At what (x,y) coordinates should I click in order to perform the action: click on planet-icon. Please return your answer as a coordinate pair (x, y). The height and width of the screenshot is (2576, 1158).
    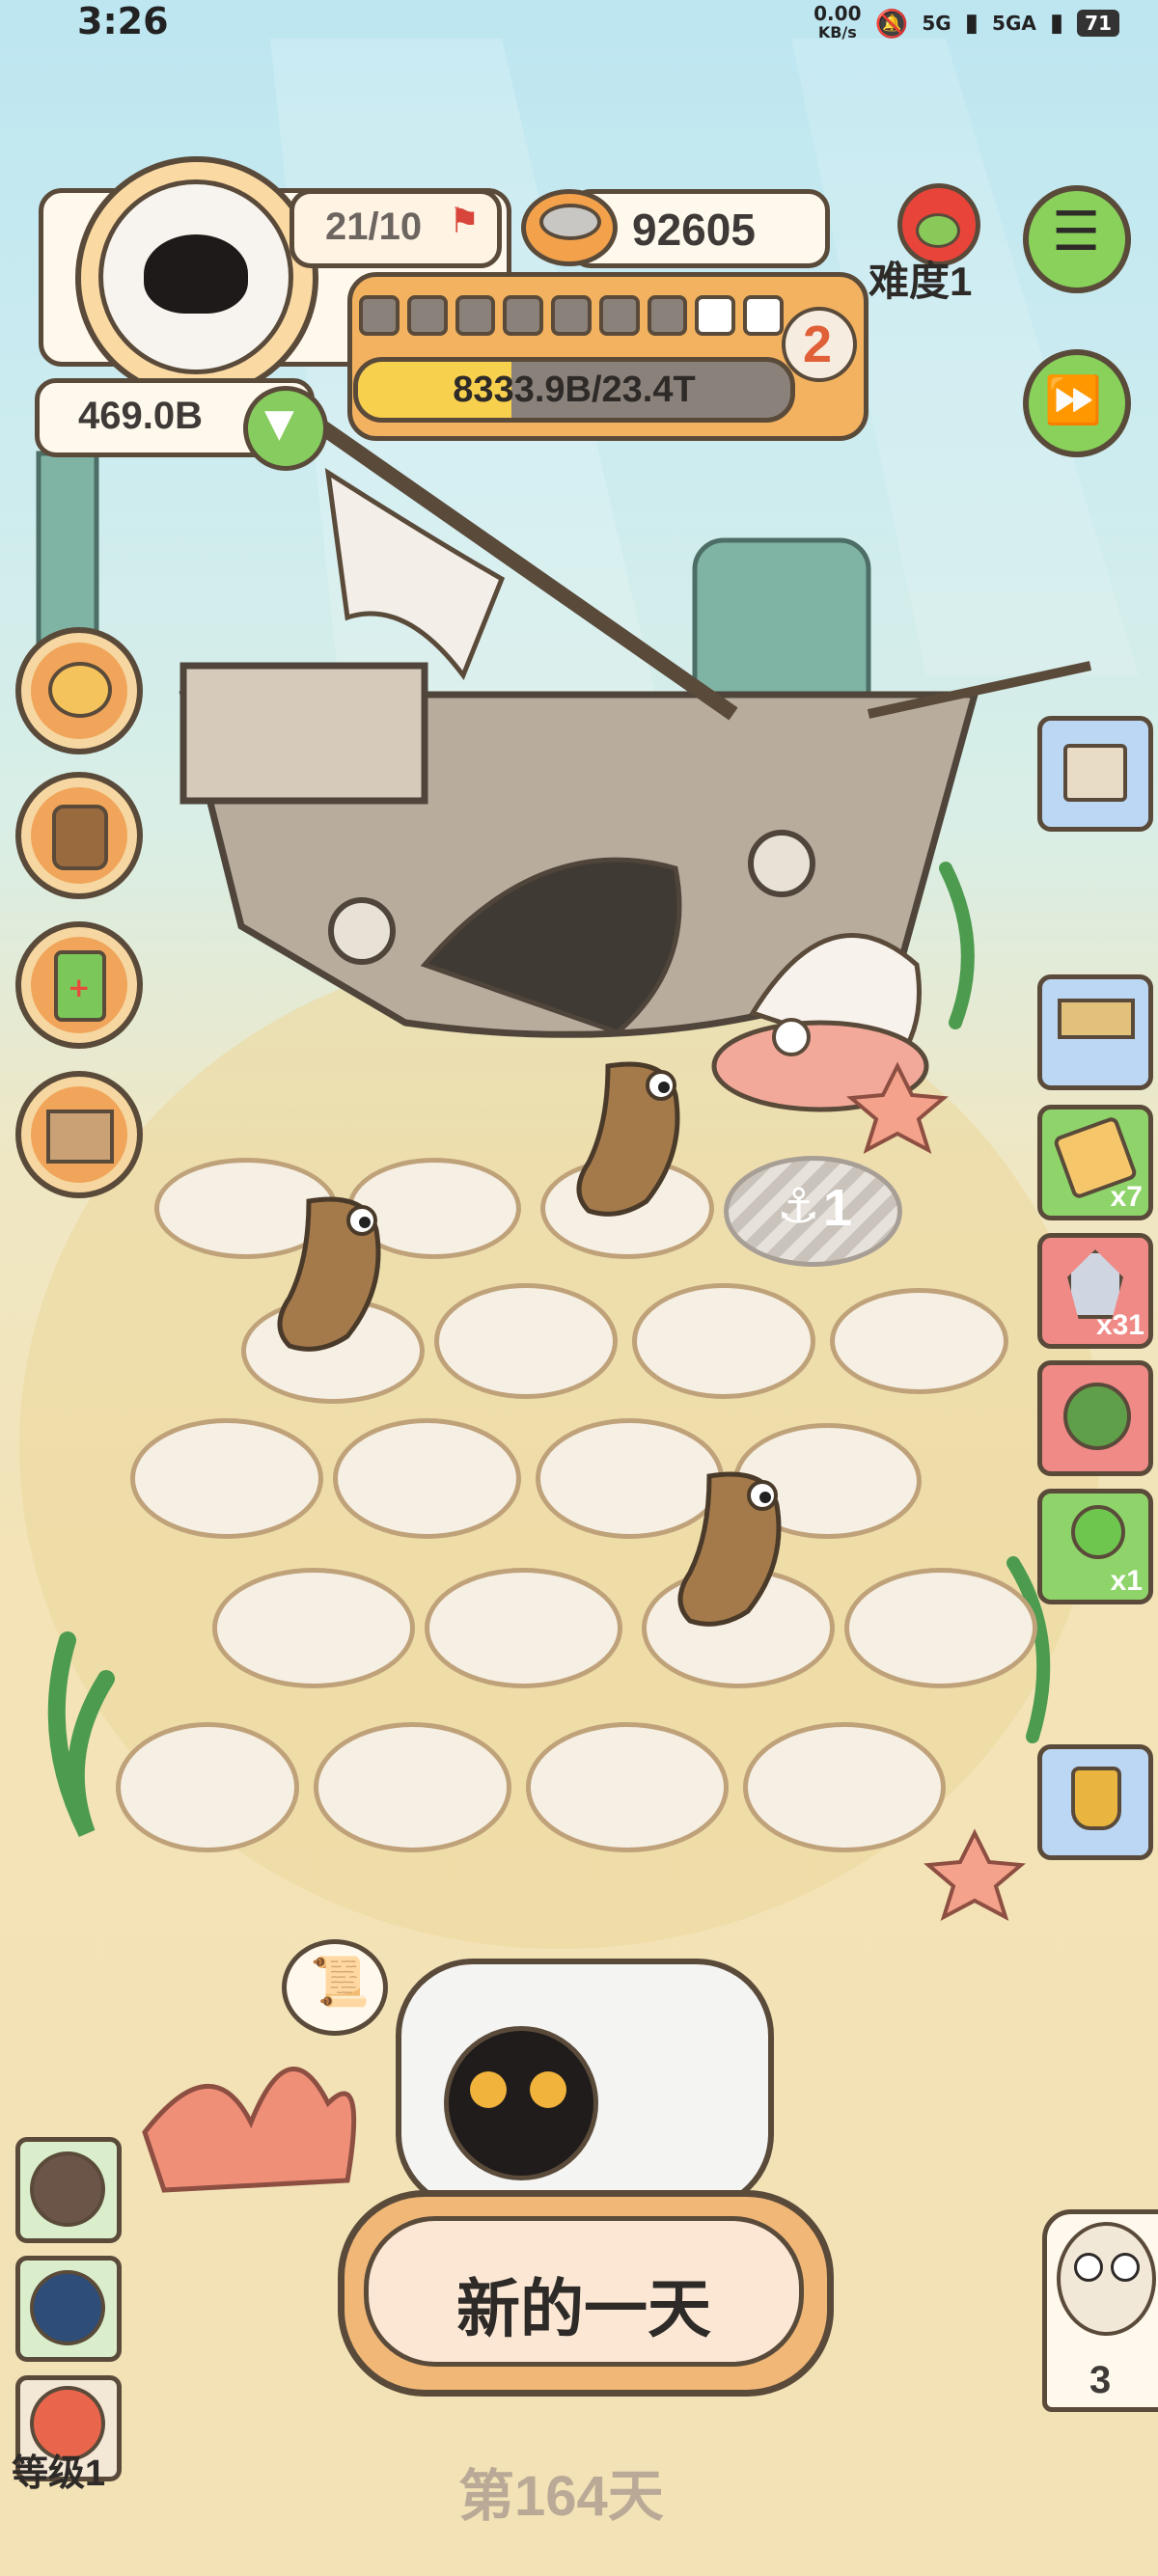
    Looking at the image, I should click on (67, 2189).